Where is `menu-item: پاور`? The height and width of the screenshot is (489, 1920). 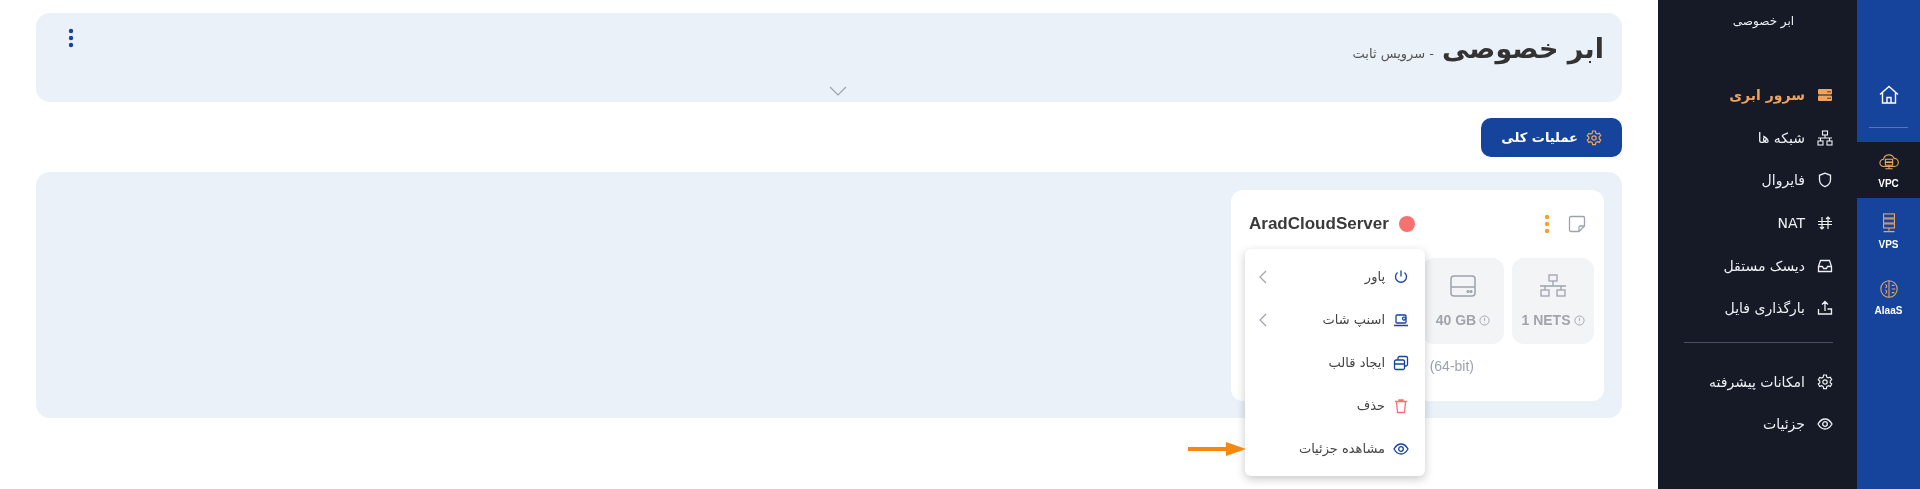
menu-item: پاور is located at coordinates (1335, 276).